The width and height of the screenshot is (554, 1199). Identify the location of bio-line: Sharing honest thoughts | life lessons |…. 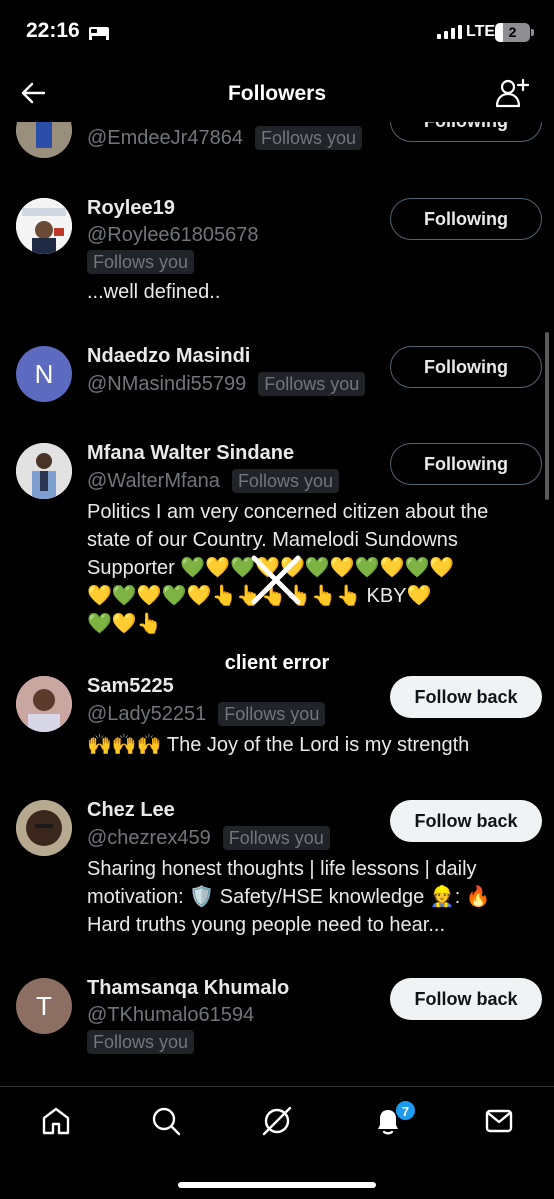
(282, 869).